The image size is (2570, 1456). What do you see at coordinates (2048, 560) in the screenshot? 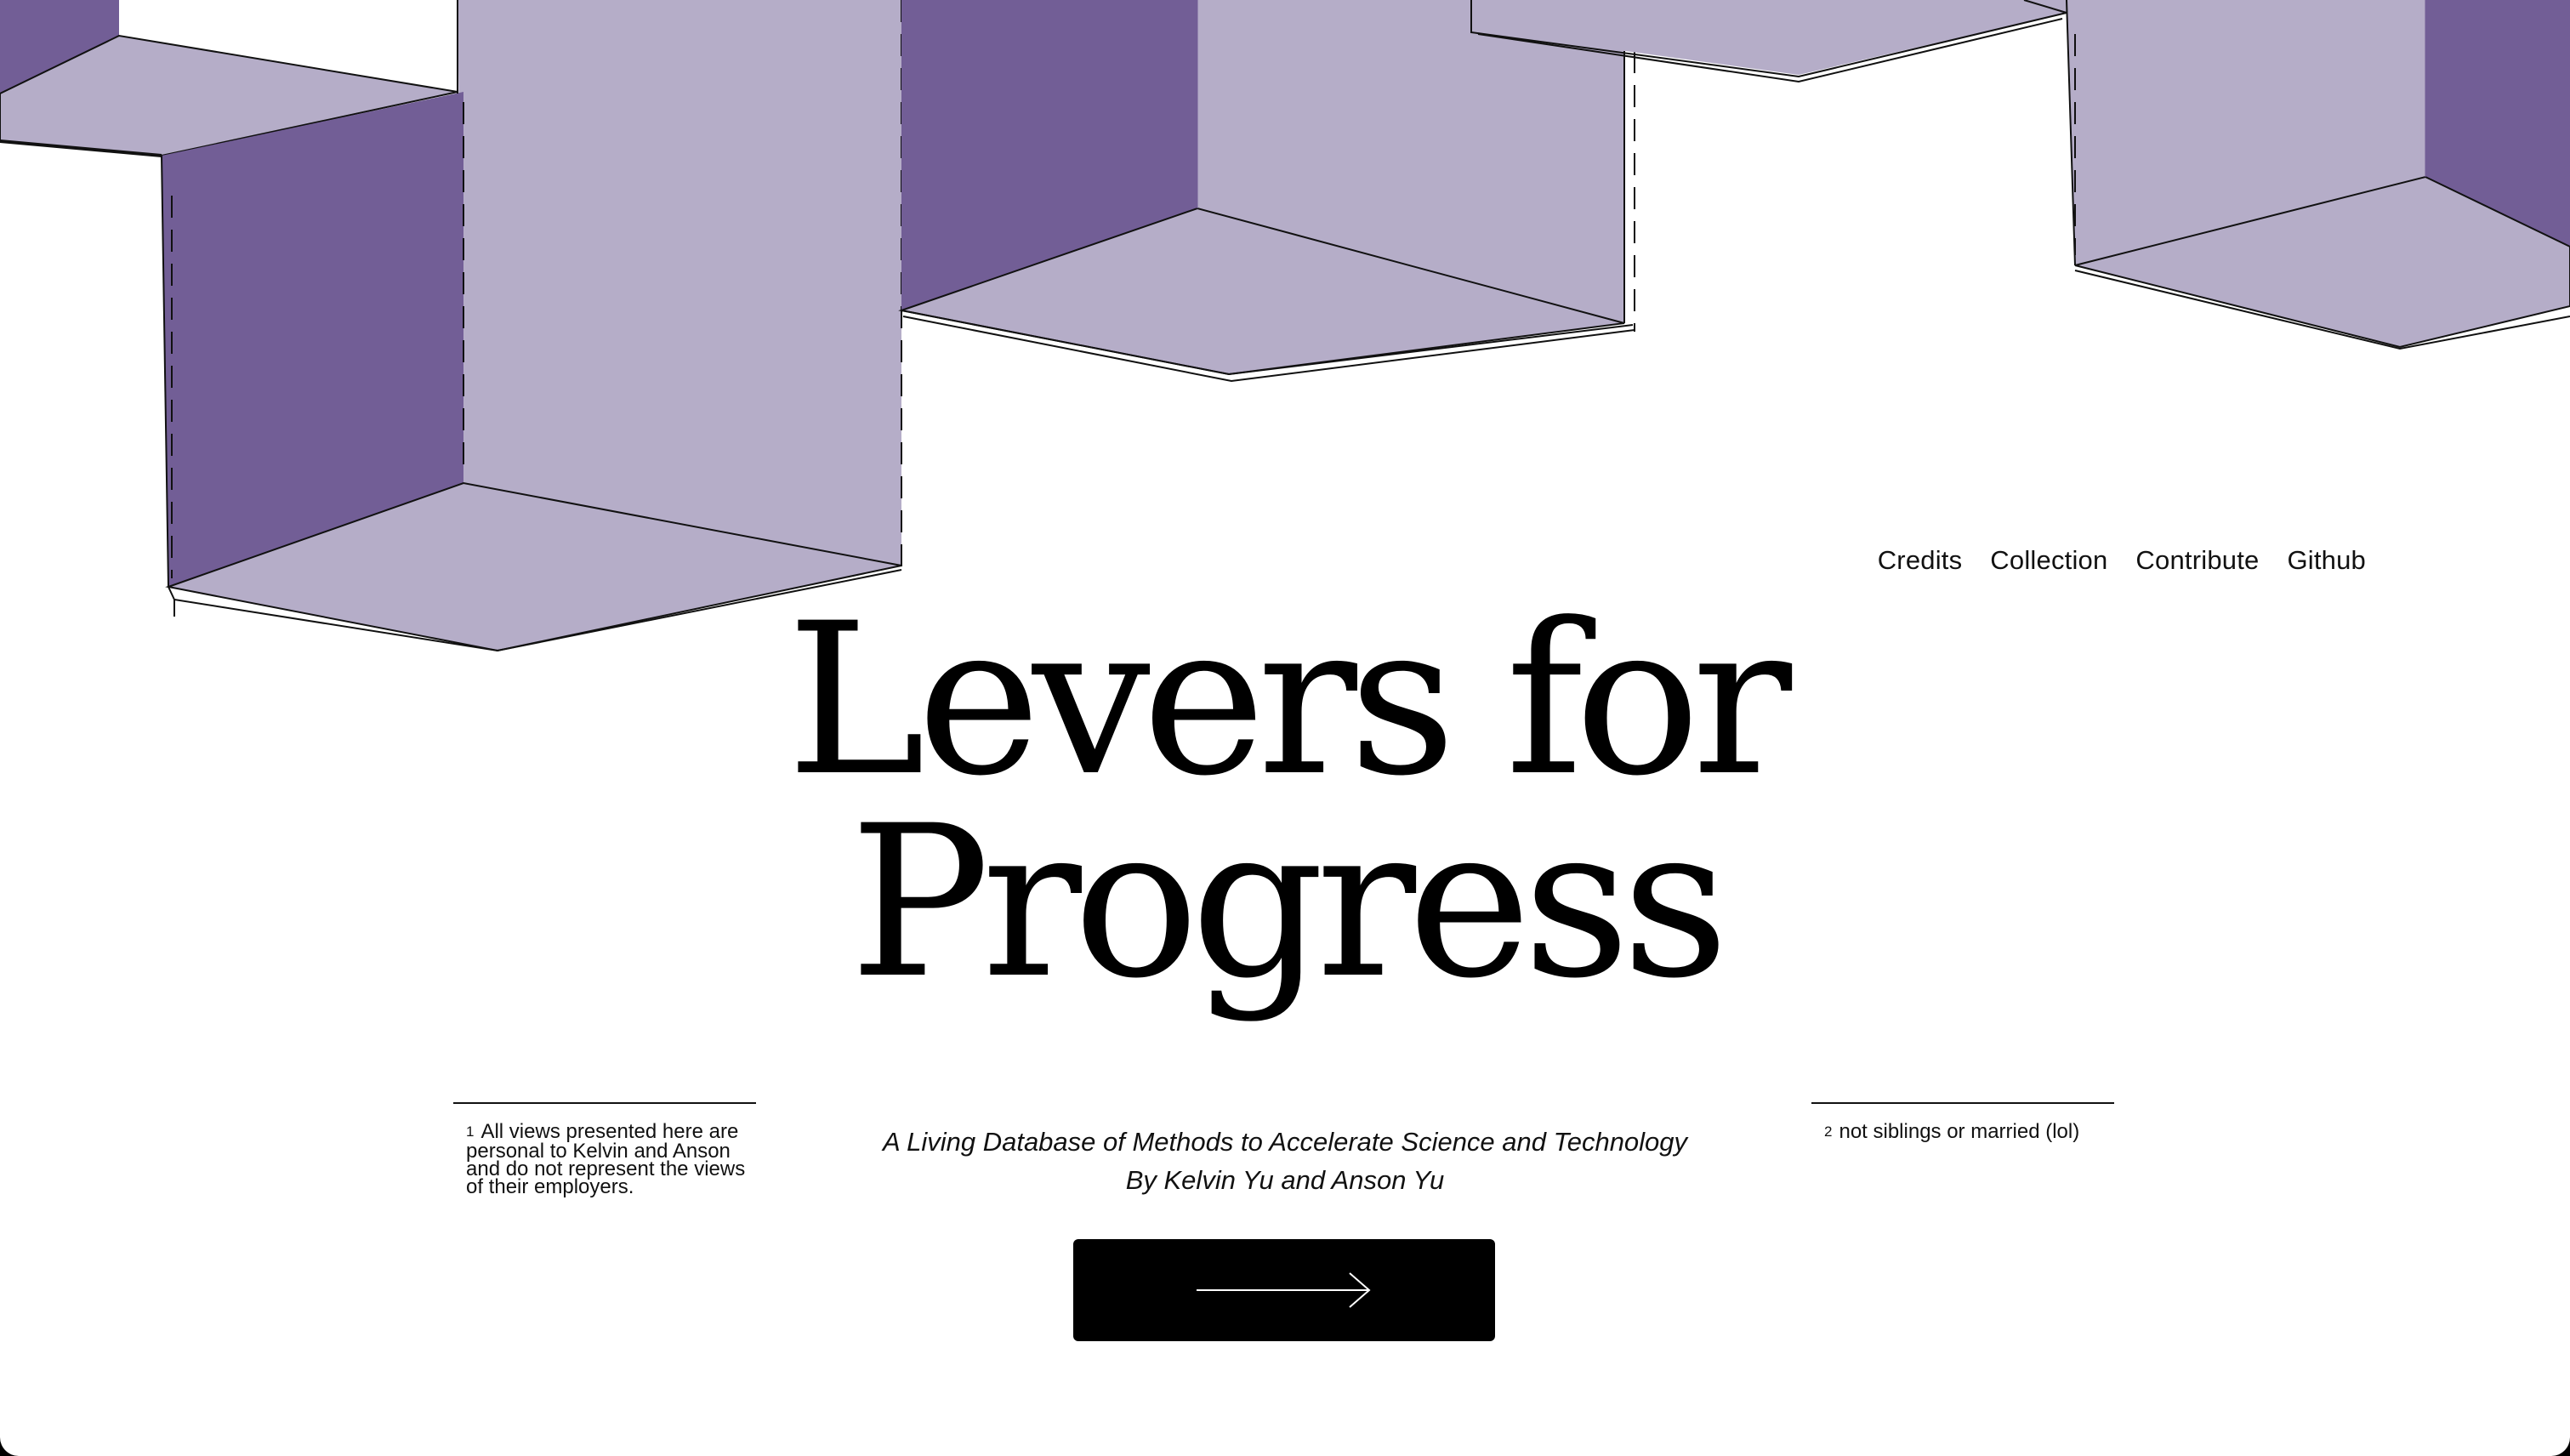
I see `nav-collection-link: Collection` at bounding box center [2048, 560].